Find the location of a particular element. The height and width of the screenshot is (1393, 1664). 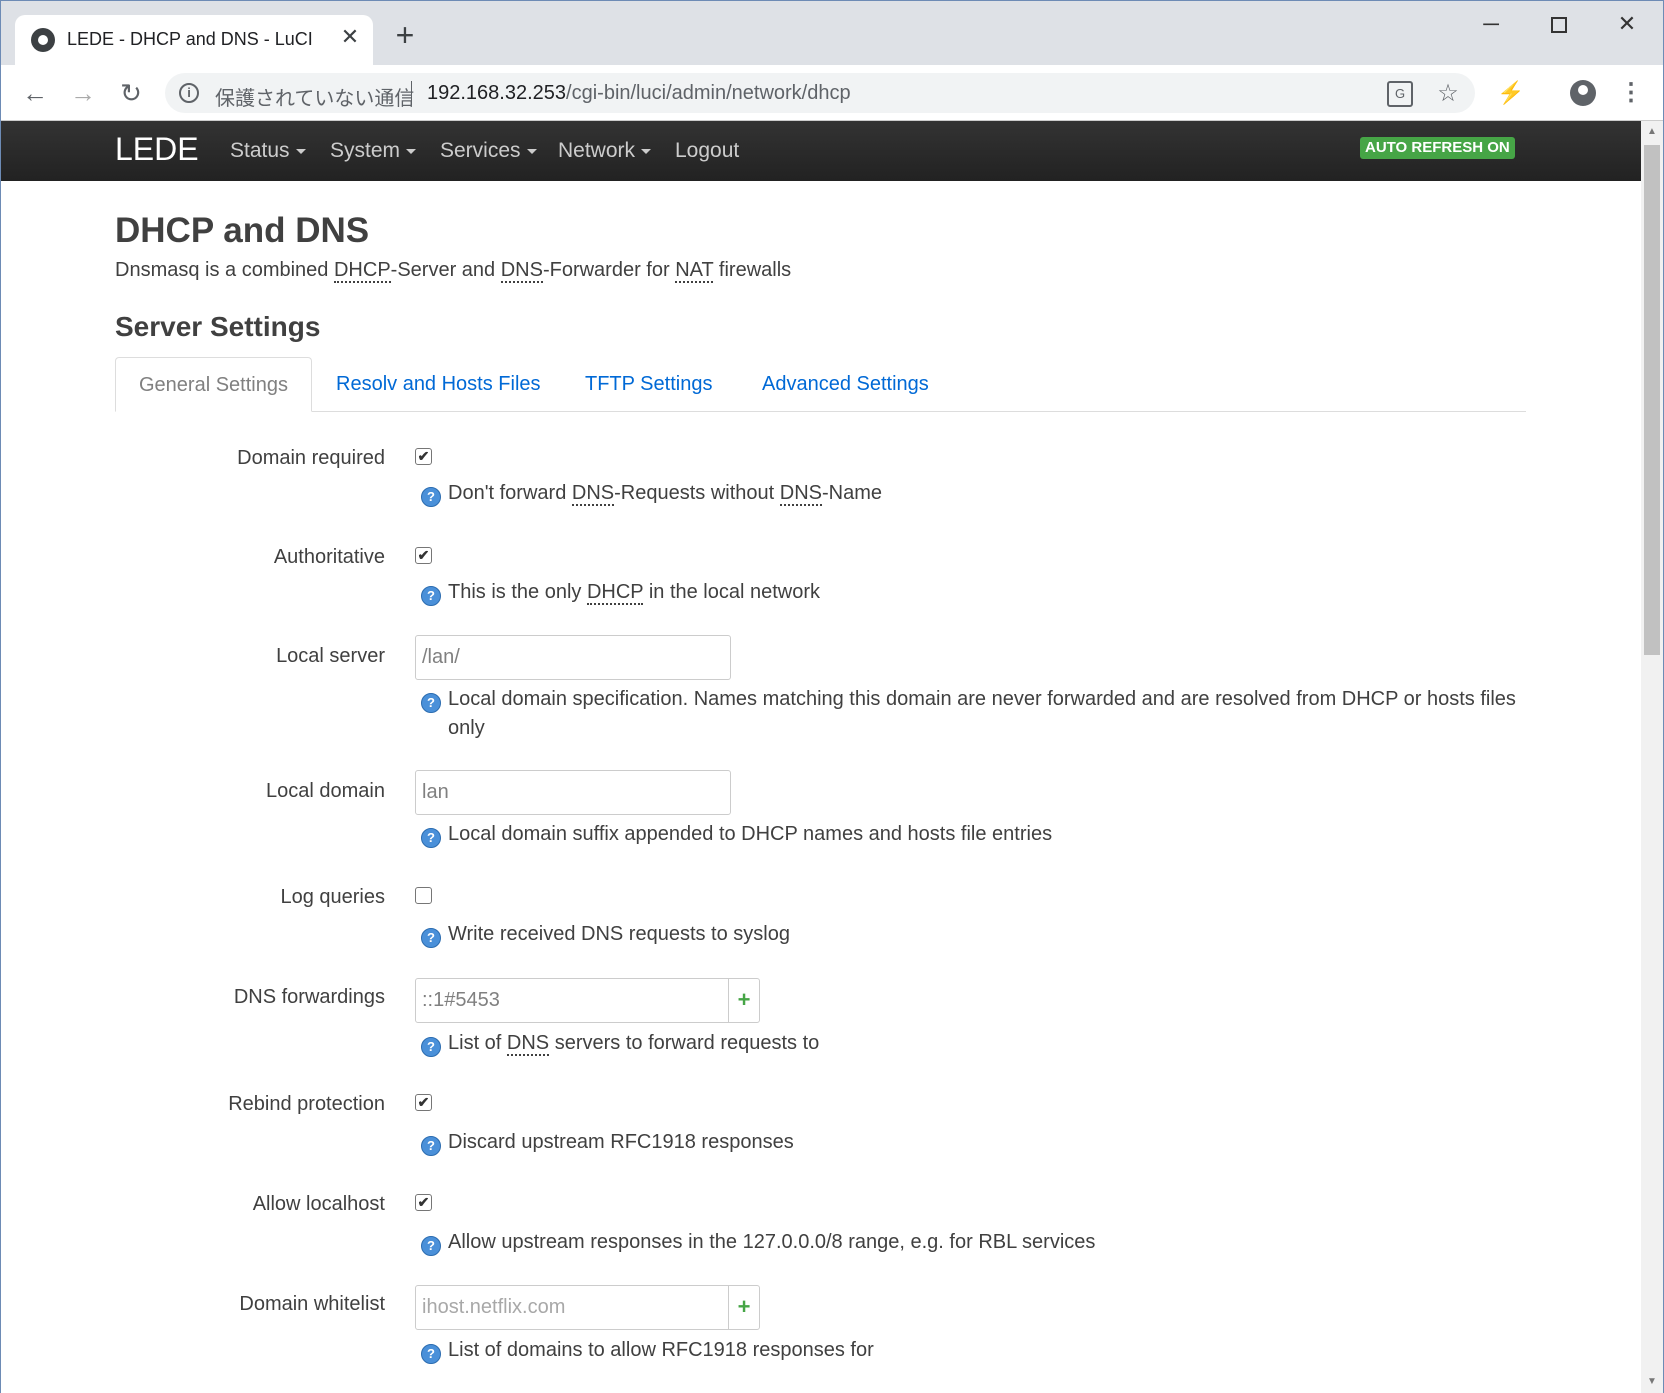

security-label: 保護されていない通信 is located at coordinates (314, 96).